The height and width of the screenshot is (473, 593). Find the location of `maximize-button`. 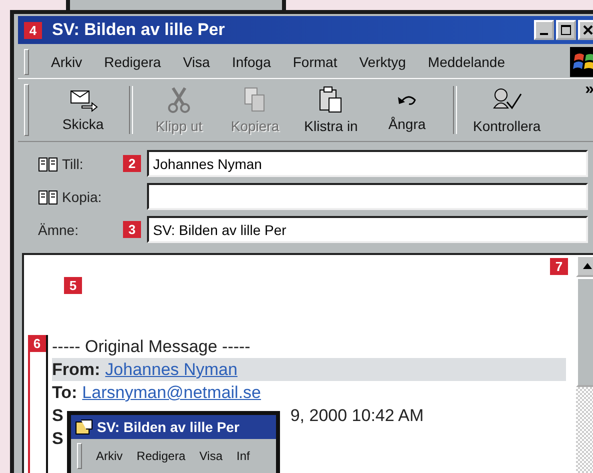

maximize-button is located at coordinates (566, 30).